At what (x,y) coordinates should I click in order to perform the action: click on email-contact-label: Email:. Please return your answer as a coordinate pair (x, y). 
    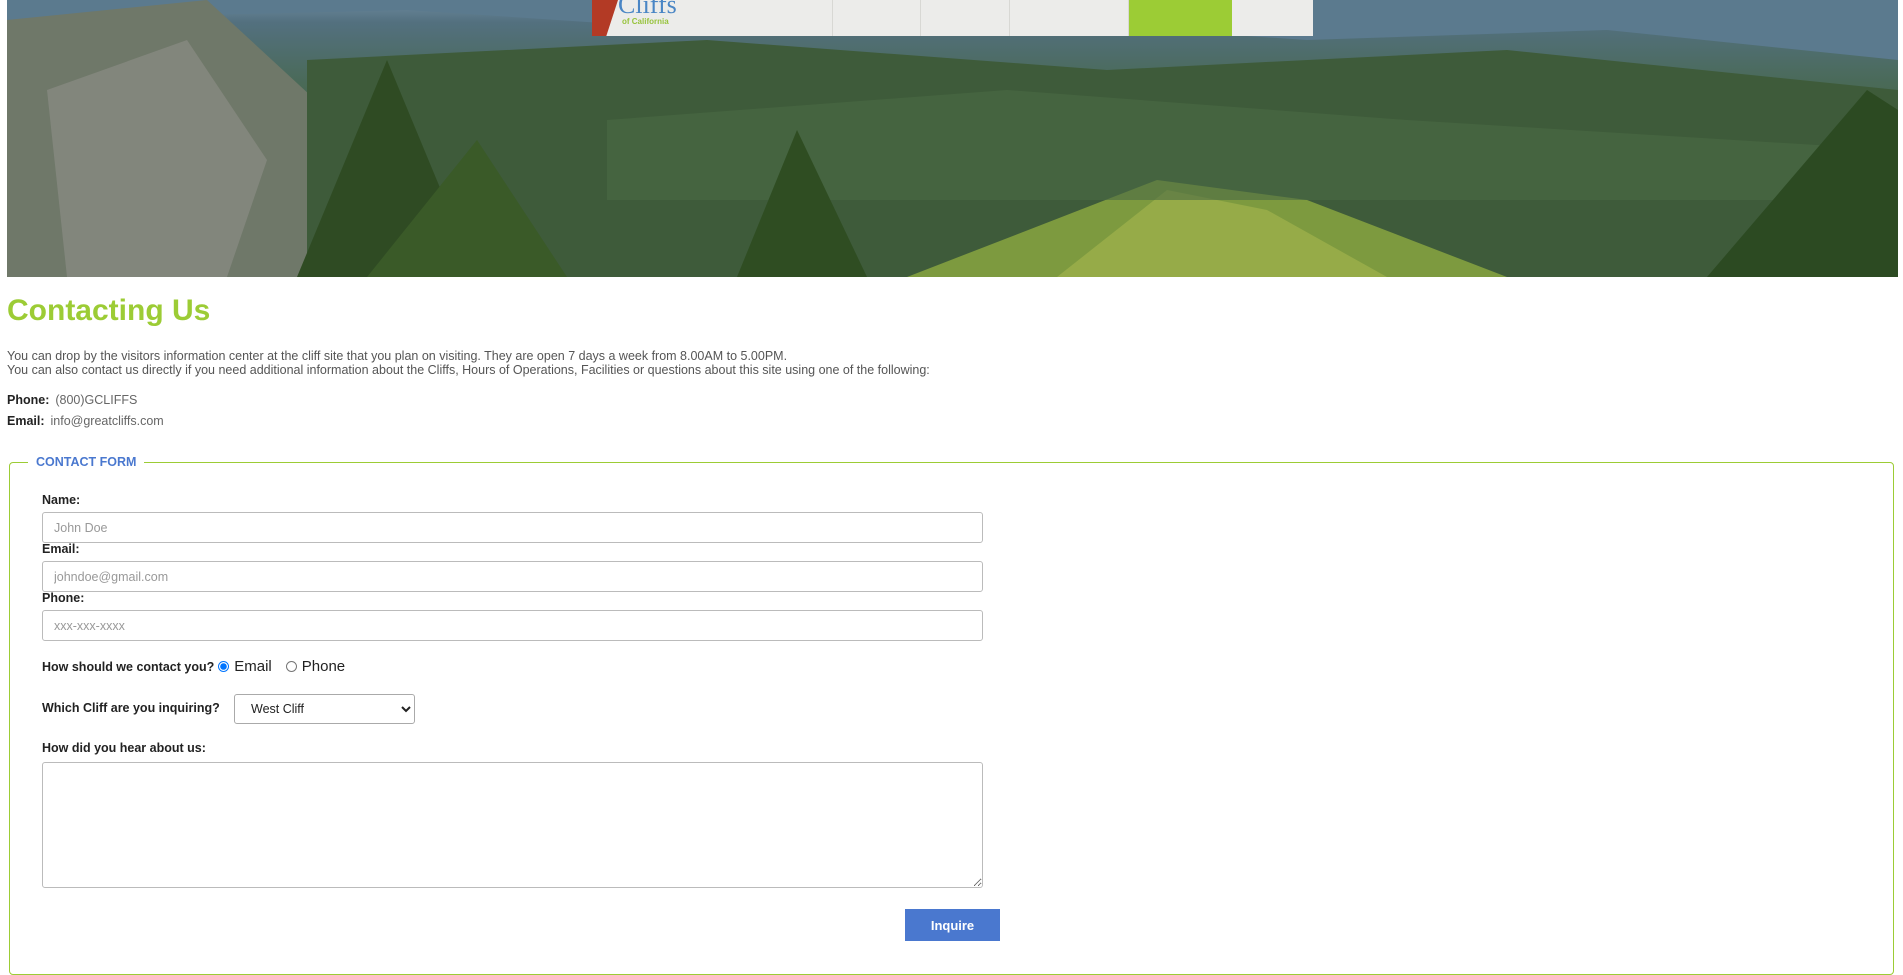
    Looking at the image, I should click on (26, 421).